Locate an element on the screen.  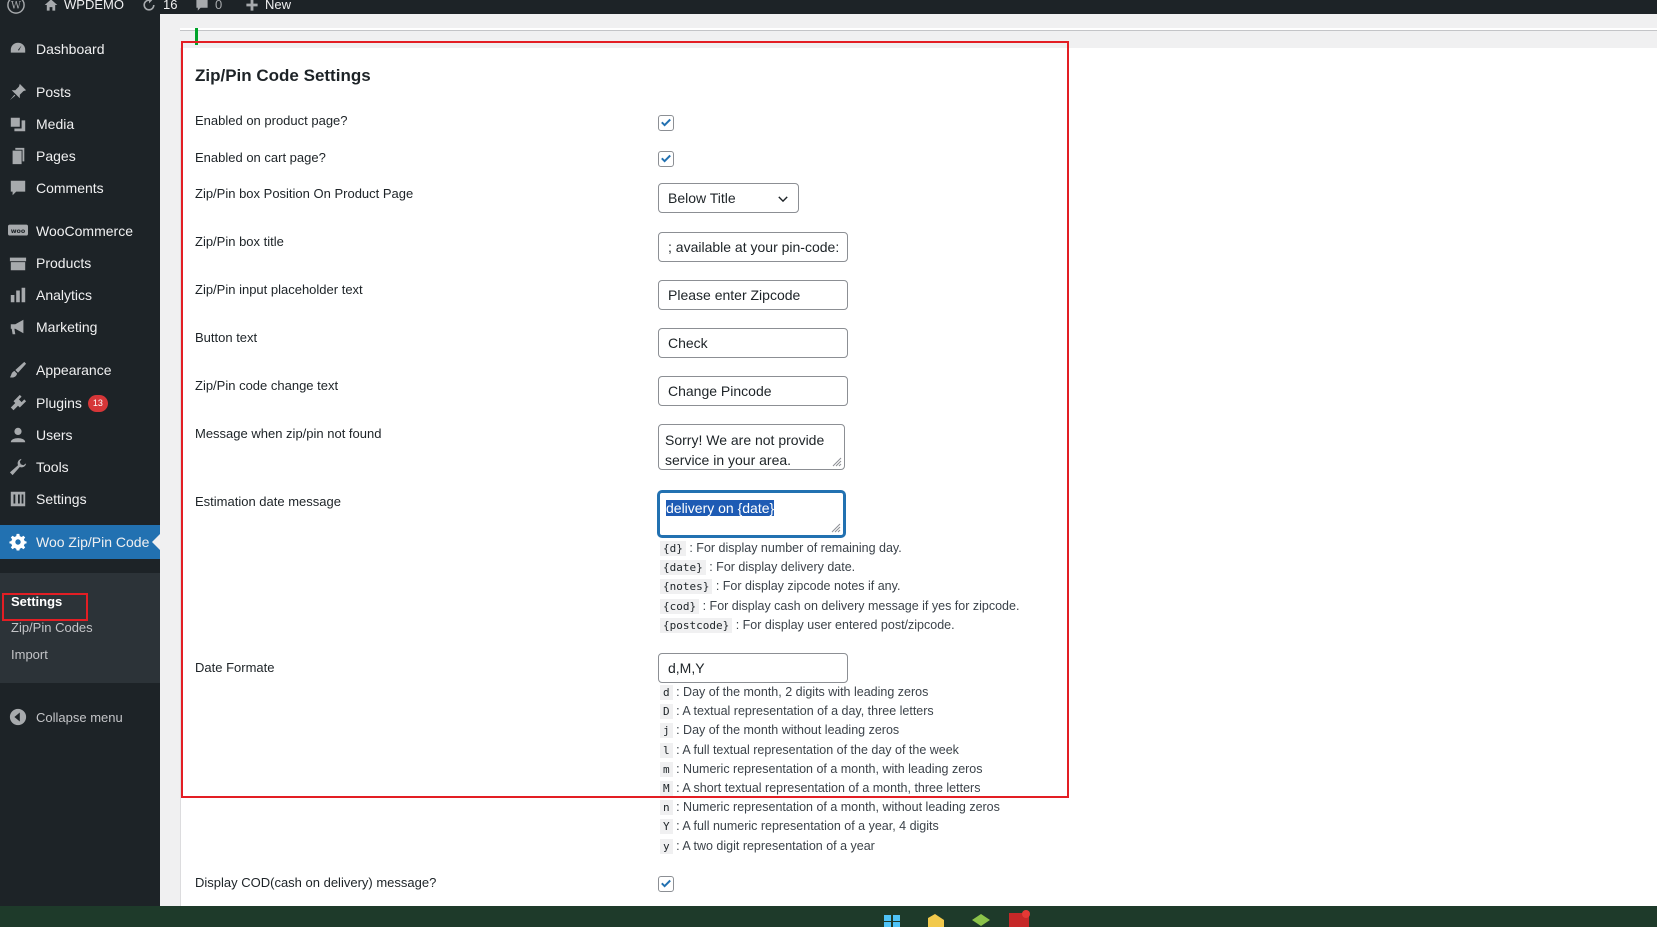
site-name-link: WPDEMO is located at coordinates (84, 7).